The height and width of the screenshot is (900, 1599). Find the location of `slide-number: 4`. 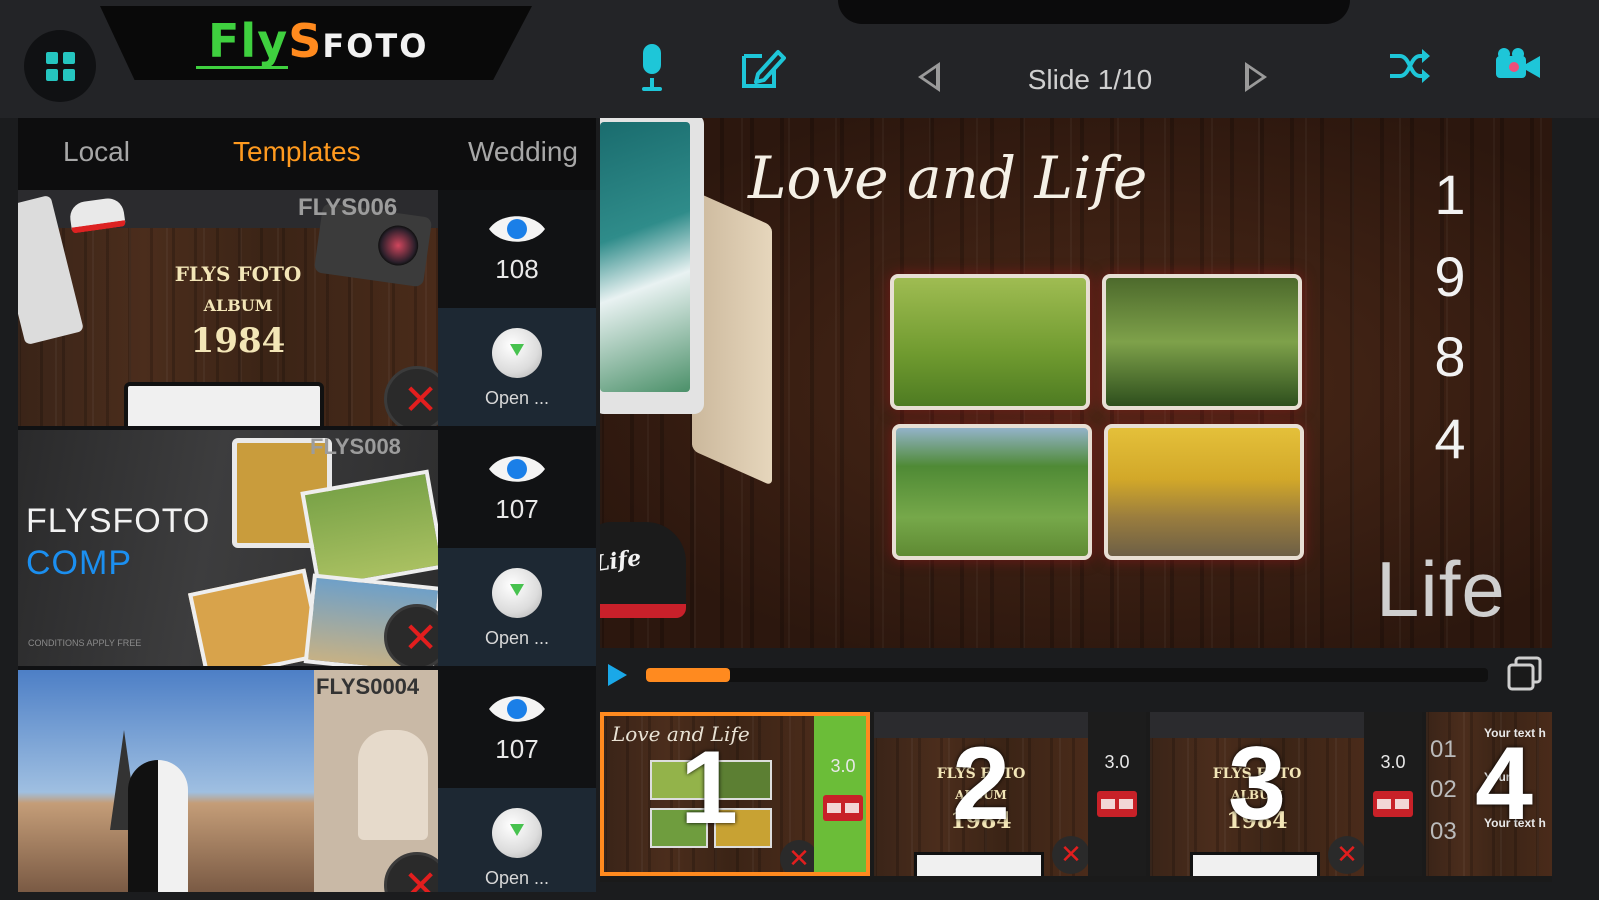

slide-number: 4 is located at coordinates (1504, 784).